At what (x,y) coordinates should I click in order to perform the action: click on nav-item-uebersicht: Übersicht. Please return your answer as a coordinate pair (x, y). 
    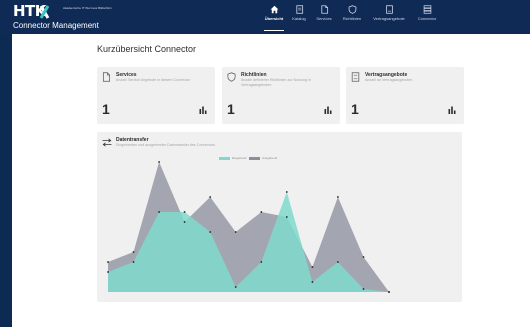
    Looking at the image, I should click on (274, 18).